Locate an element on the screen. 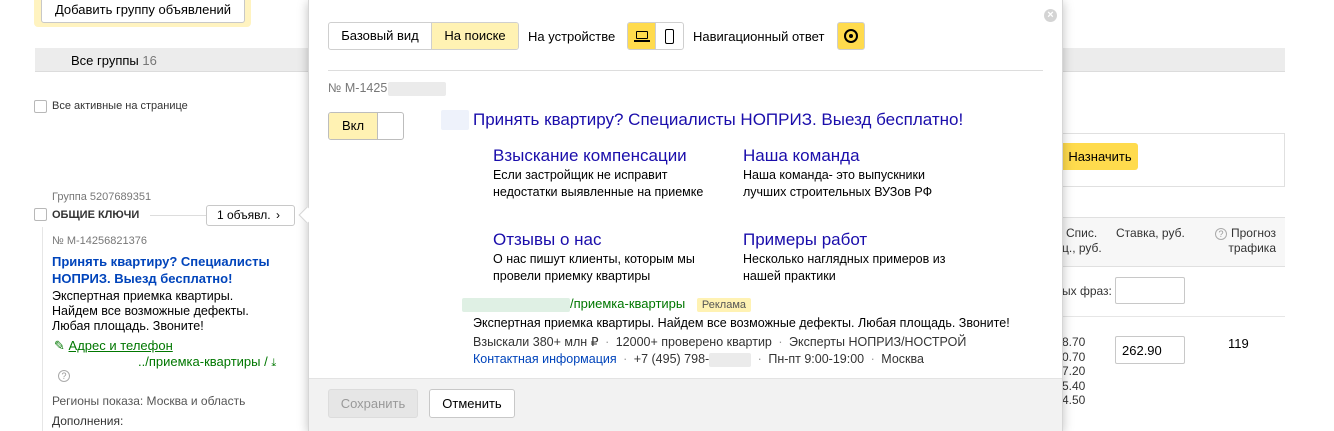  callout: 12000+ проверено квартир is located at coordinates (693, 342).